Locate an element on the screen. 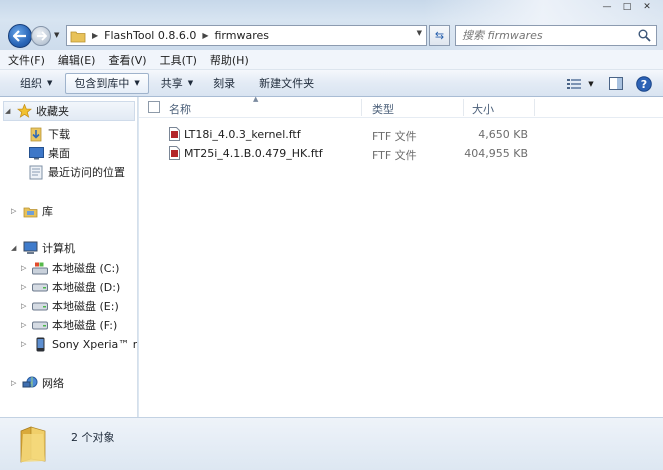  menu-edit: 编辑(E) is located at coordinates (77, 60).